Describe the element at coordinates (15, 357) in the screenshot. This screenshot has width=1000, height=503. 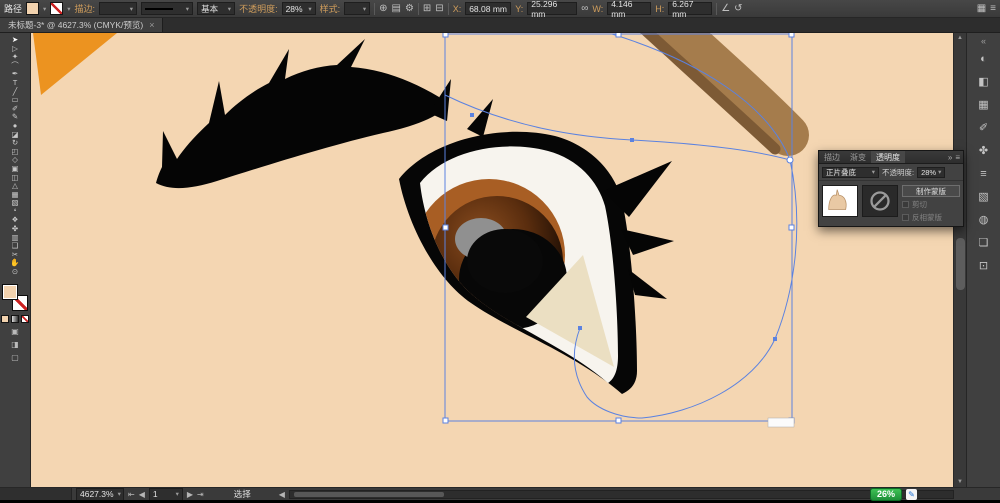
I see `screen-mode-icon: ▢` at that location.